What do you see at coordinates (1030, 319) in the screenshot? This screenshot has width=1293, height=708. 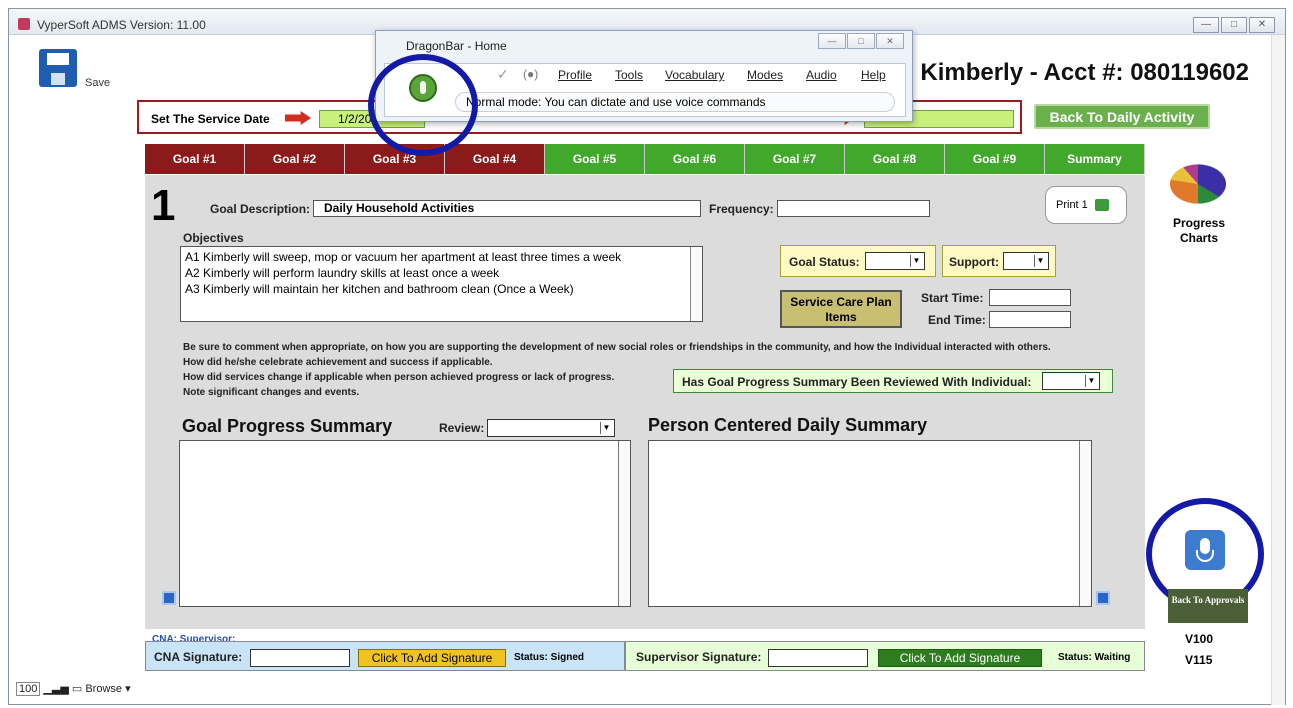 I see `end-time-field` at bounding box center [1030, 319].